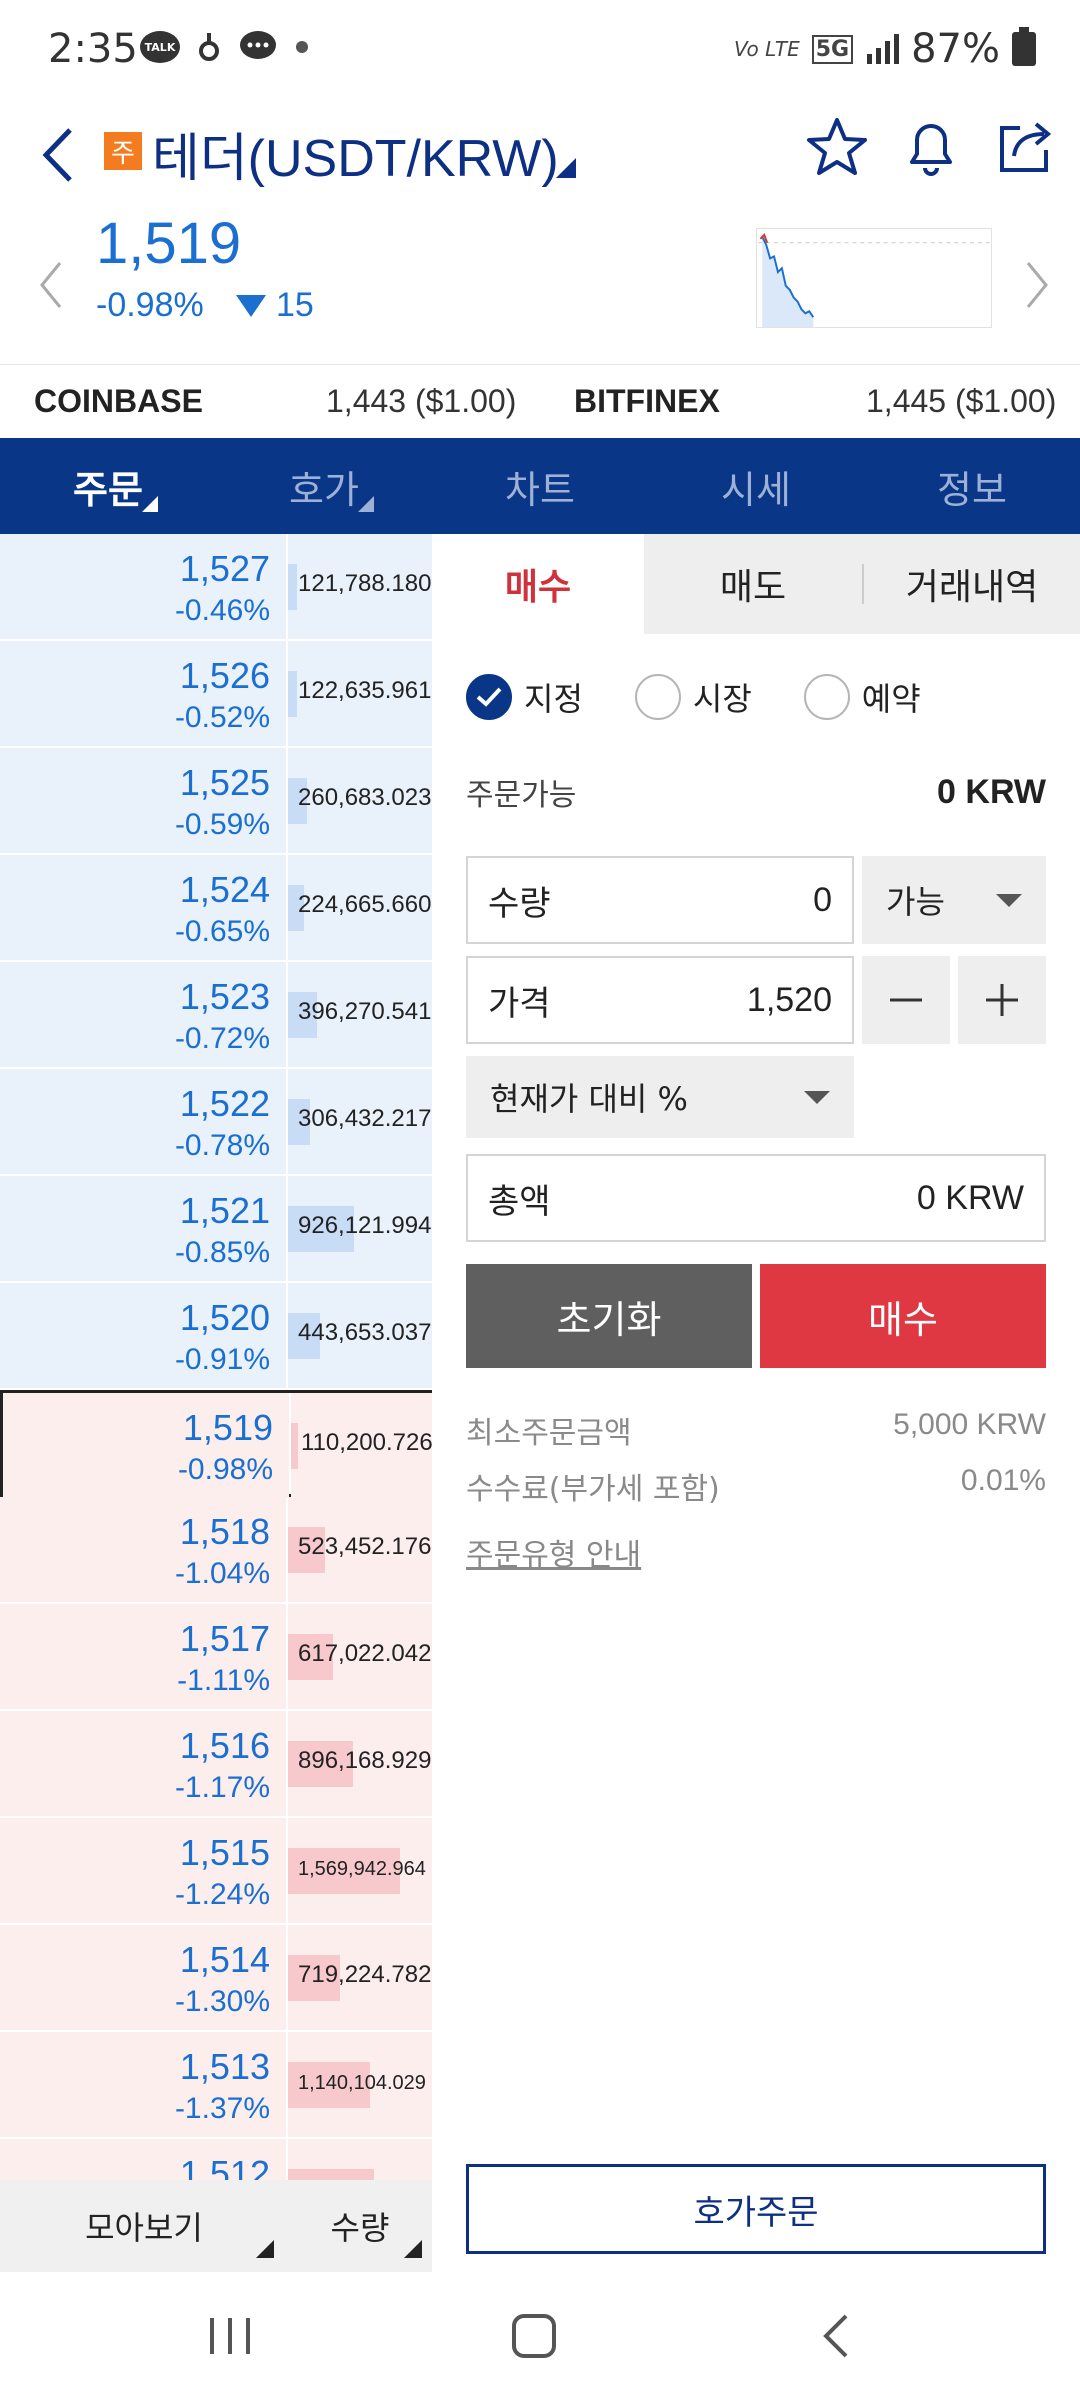 The height and width of the screenshot is (2400, 1080). I want to click on percent-select: 현재가 대비 %, so click(660, 1097).